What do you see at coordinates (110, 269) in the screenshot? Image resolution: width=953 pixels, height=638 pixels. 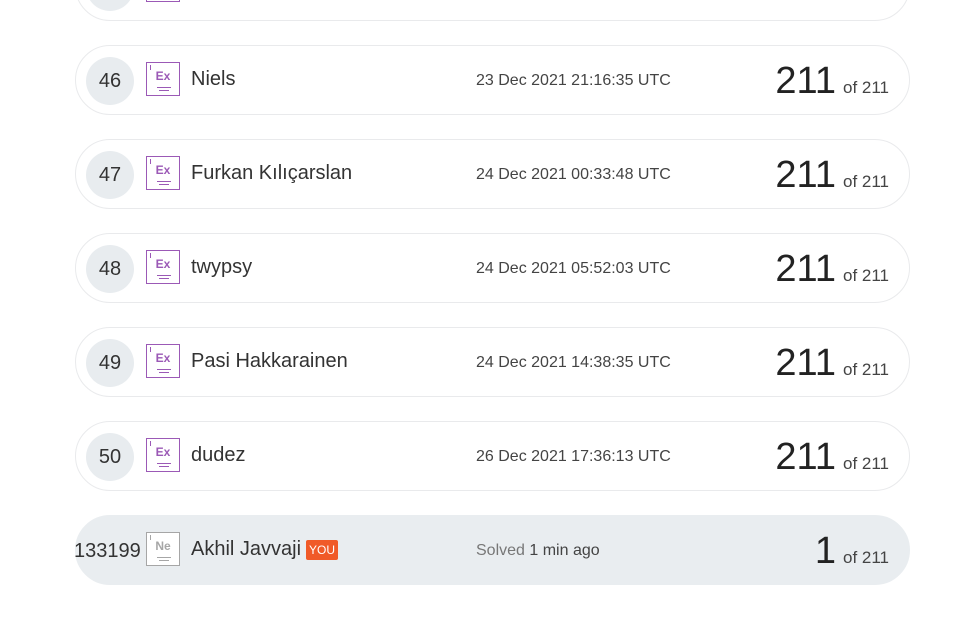 I see `rank-number: 48` at bounding box center [110, 269].